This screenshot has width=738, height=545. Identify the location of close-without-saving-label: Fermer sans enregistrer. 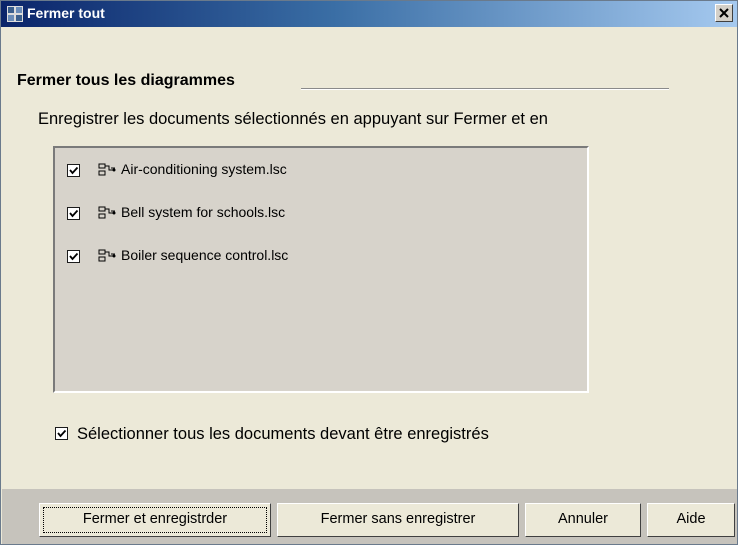
(398, 519).